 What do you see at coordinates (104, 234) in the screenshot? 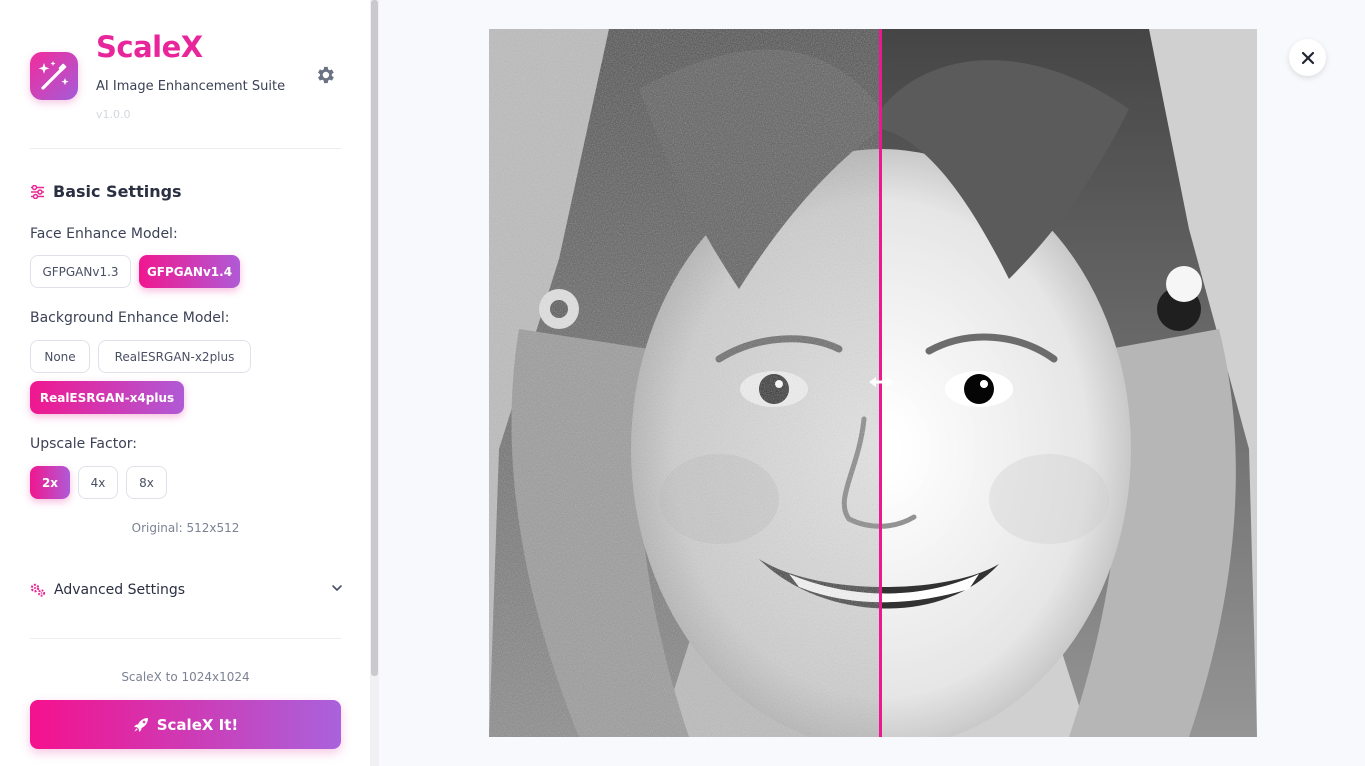
I see `face-model-label: Face Enhance Model:` at bounding box center [104, 234].